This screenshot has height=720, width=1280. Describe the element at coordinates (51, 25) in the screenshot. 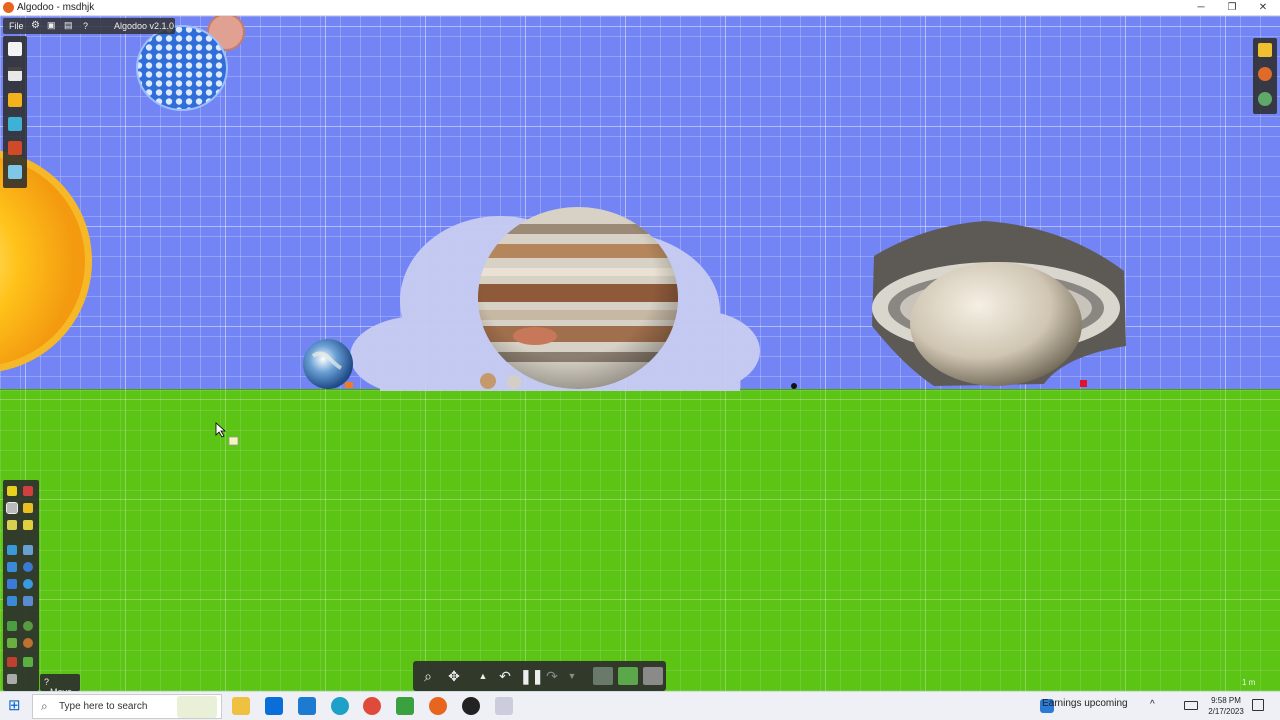

I see `save-icon: ▣` at that location.